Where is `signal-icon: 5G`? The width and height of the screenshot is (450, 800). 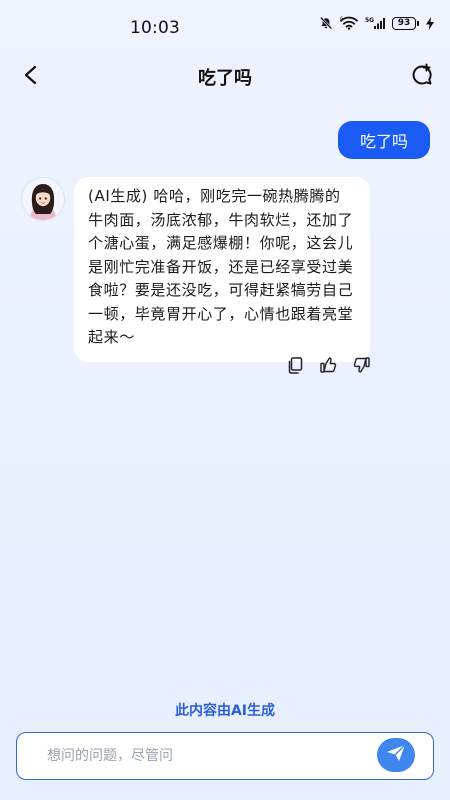 signal-icon: 5G is located at coordinates (375, 23).